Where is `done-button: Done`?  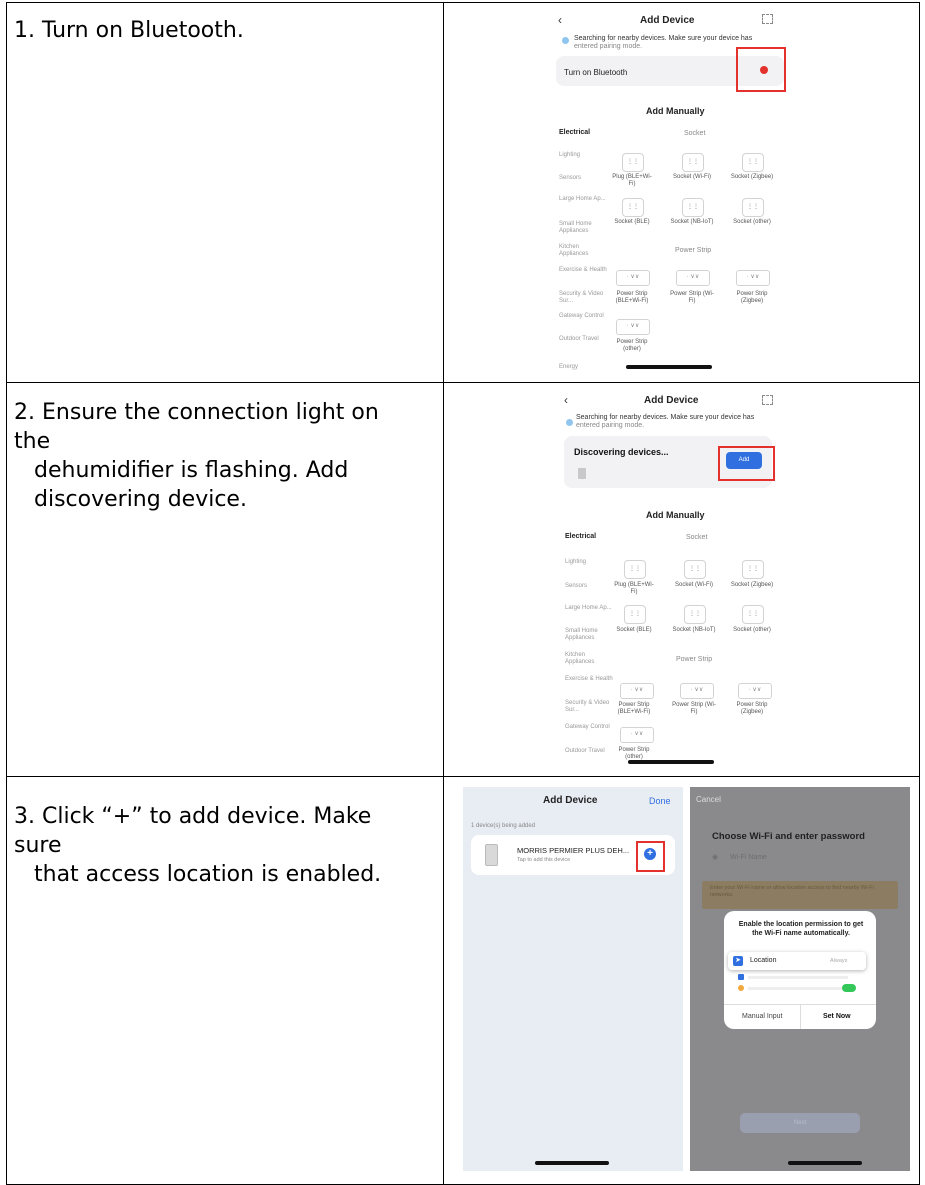 done-button: Done is located at coordinates (660, 801).